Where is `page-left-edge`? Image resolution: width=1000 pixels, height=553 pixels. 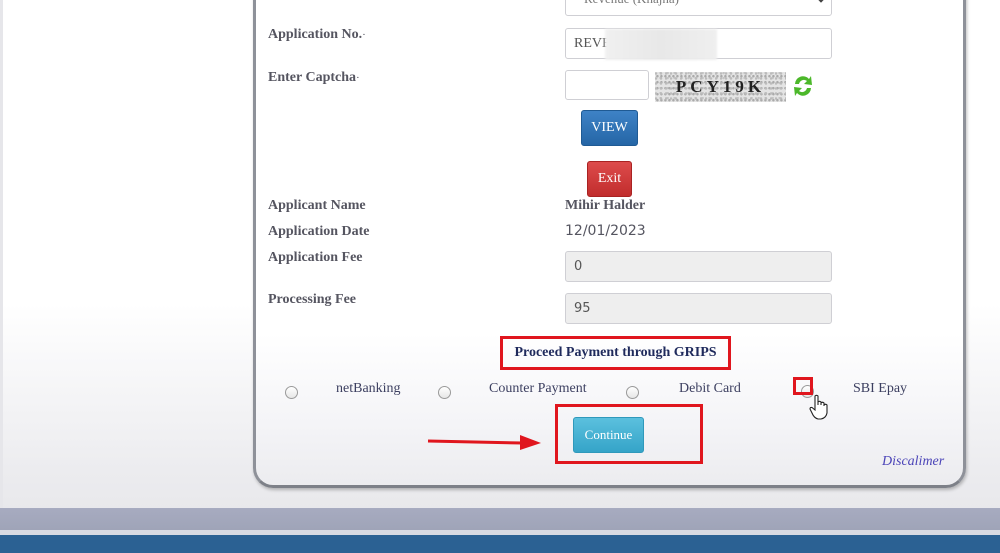
page-left-edge is located at coordinates (1, 254).